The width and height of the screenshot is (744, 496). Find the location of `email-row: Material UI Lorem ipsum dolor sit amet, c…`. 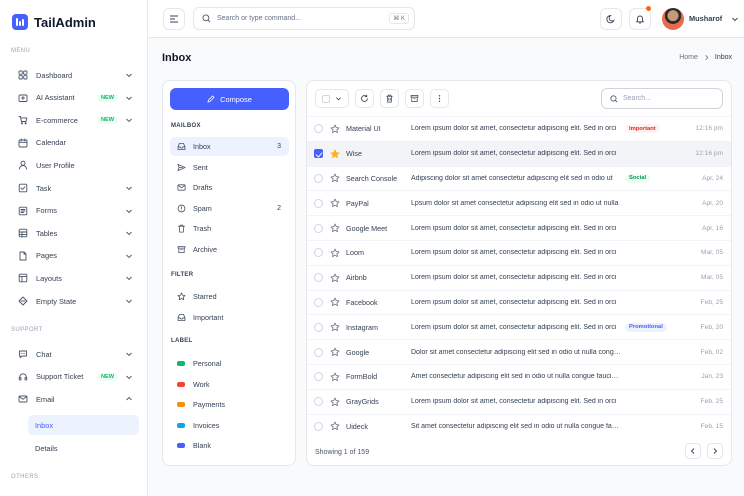

email-row: Material UI Lorem ipsum dolor sit amet, c… is located at coordinates (519, 128).